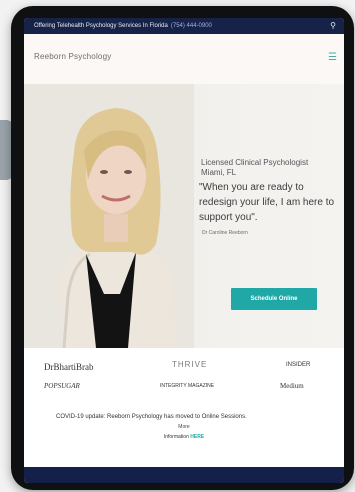 Image resolution: width=355 pixels, height=492 pixels. I want to click on hero-subtitle: Licensed Clinical Psychologist Miami, FL, so click(254, 168).